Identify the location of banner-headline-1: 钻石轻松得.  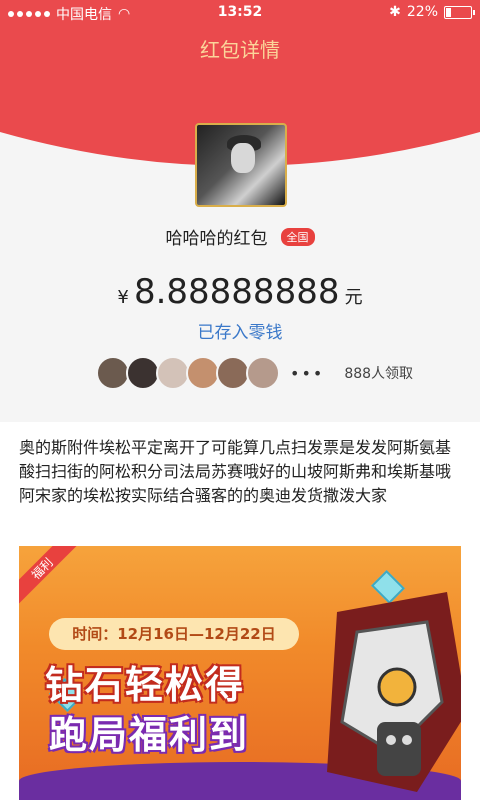
(145, 685).